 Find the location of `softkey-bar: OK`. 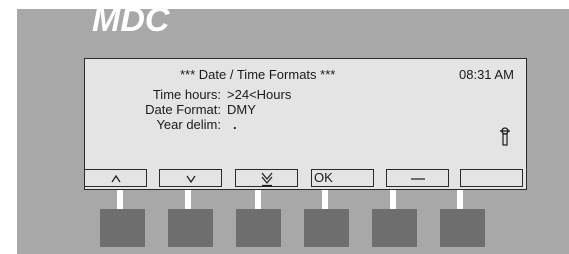

softkey-bar: OK is located at coordinates (305, 179).